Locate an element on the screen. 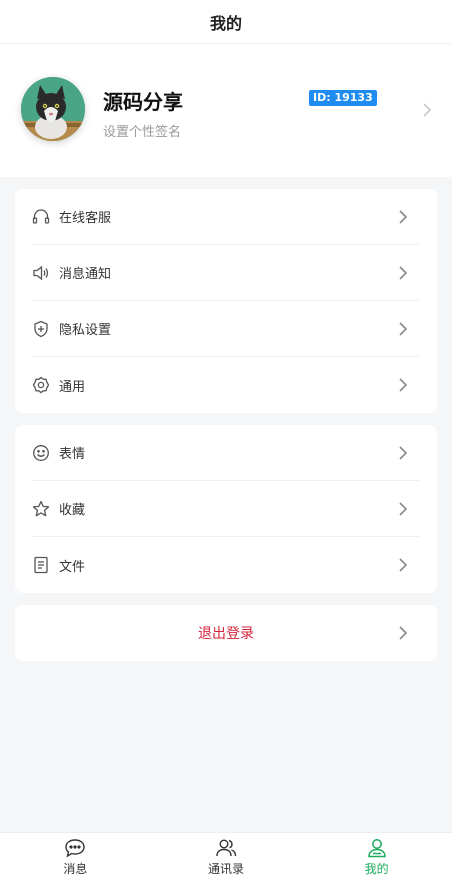 Image resolution: width=452 pixels, height=880 pixels. bottom-tab-bar: 消息 通讯录 我的 is located at coordinates (226, 856).